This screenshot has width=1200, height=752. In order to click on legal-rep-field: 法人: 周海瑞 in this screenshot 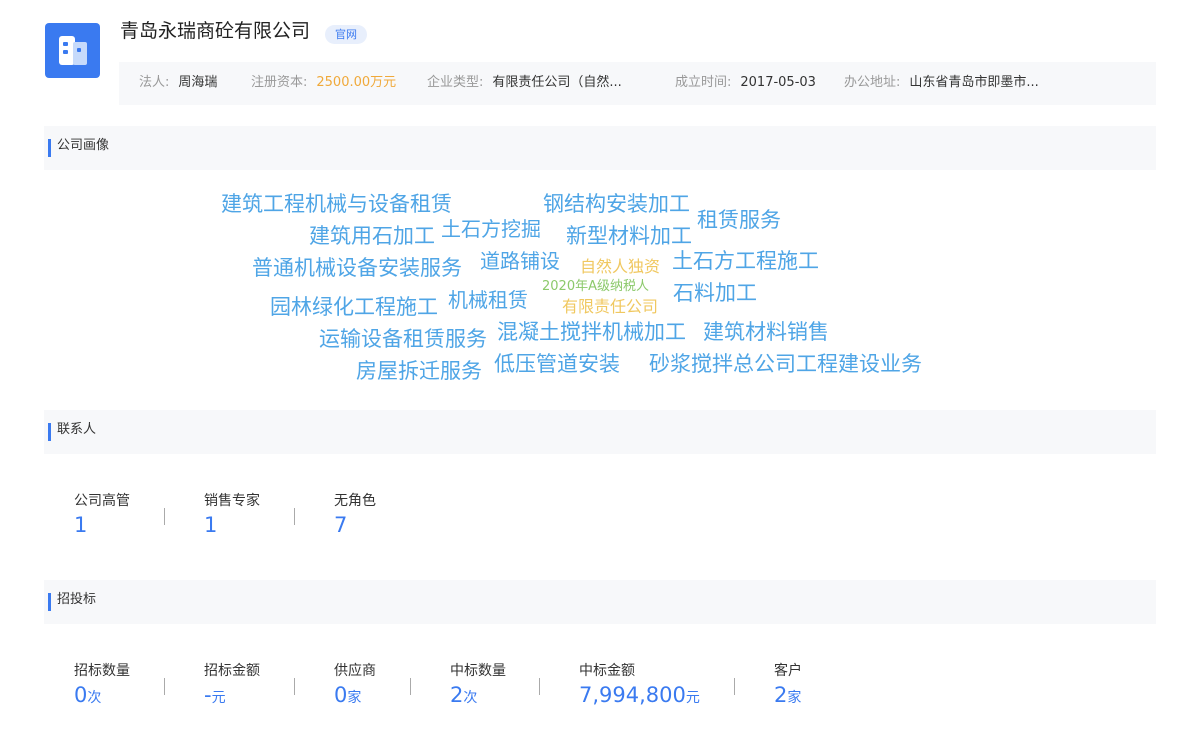, I will do `click(178, 82)`.